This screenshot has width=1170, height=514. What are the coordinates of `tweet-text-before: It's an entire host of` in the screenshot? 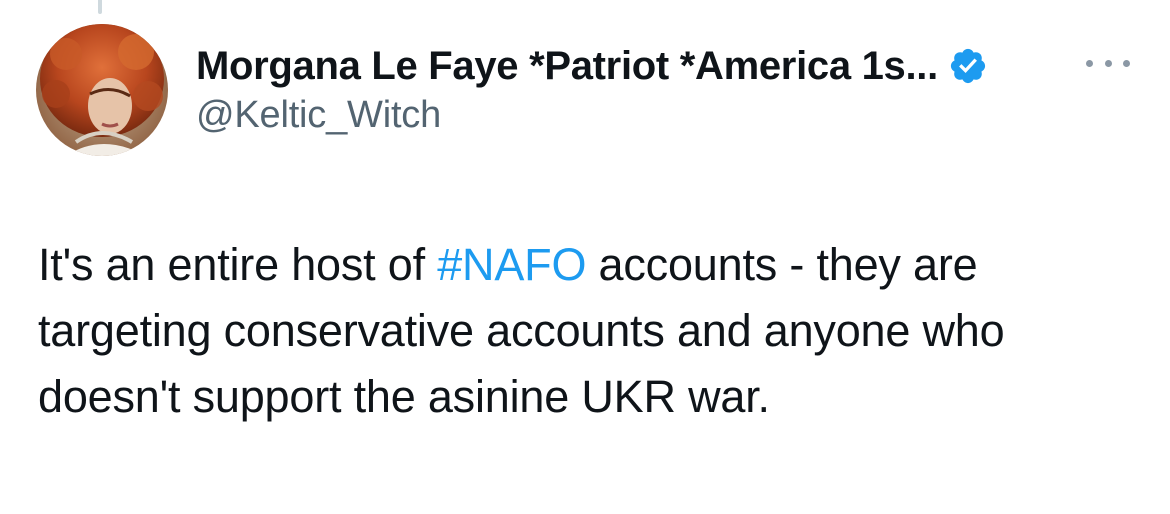 It's located at (238, 264).